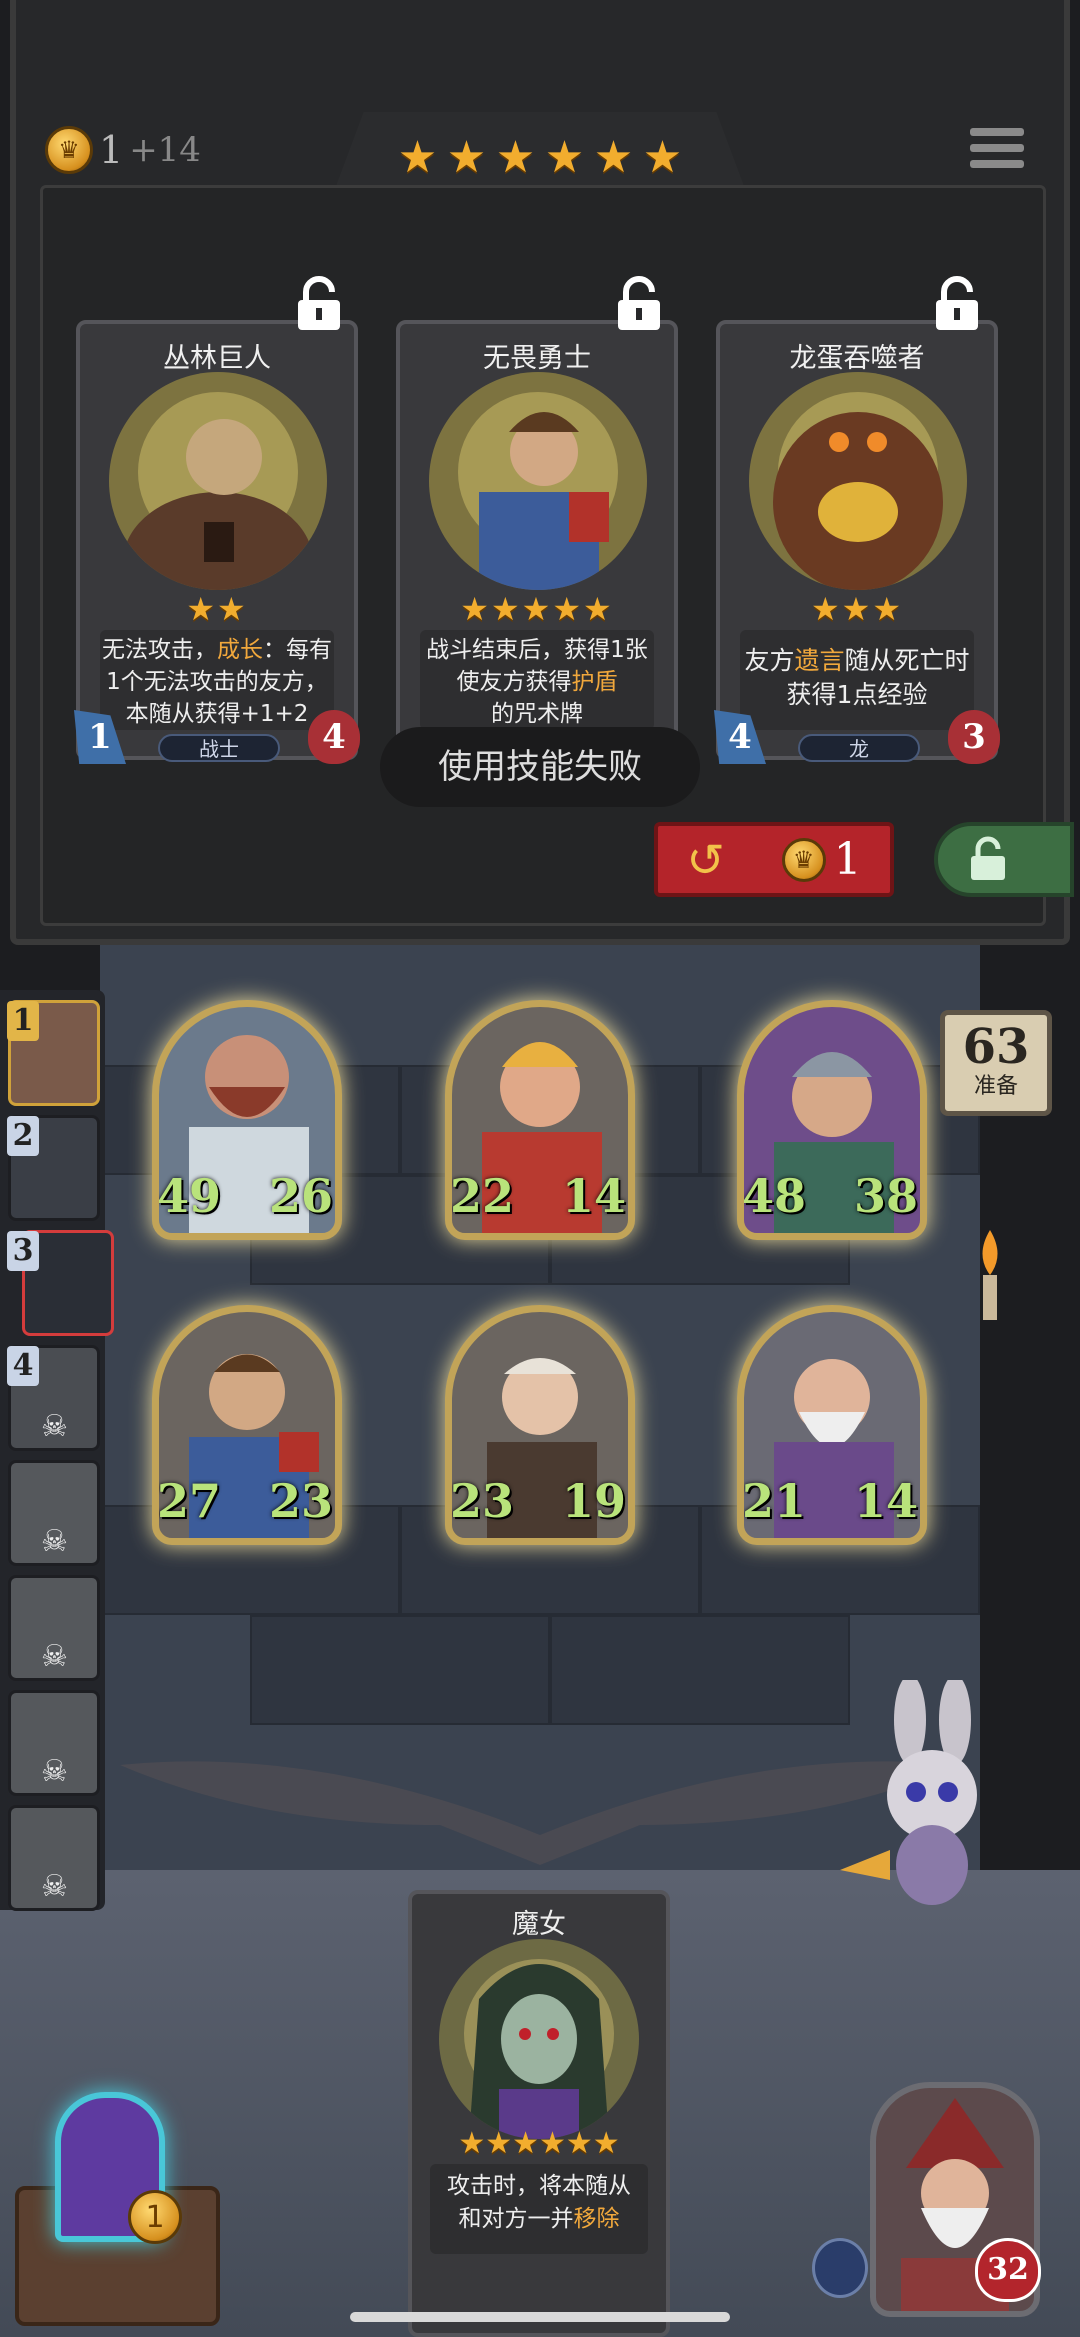 This screenshot has height=2337, width=1080. What do you see at coordinates (1008, 2270) in the screenshot?
I see `hero-health: 32` at bounding box center [1008, 2270].